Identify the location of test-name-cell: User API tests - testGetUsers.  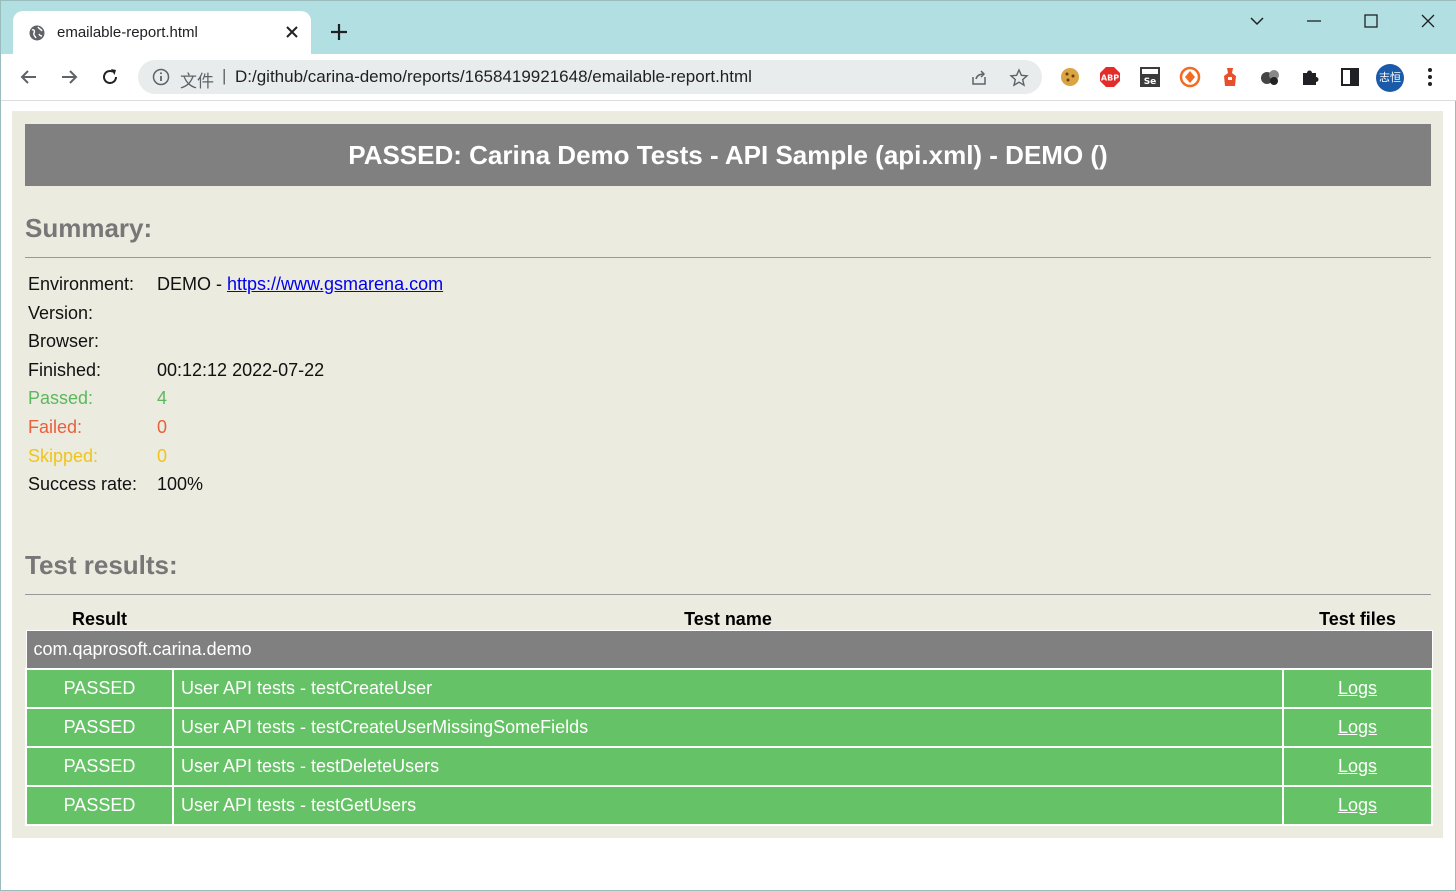
(728, 805).